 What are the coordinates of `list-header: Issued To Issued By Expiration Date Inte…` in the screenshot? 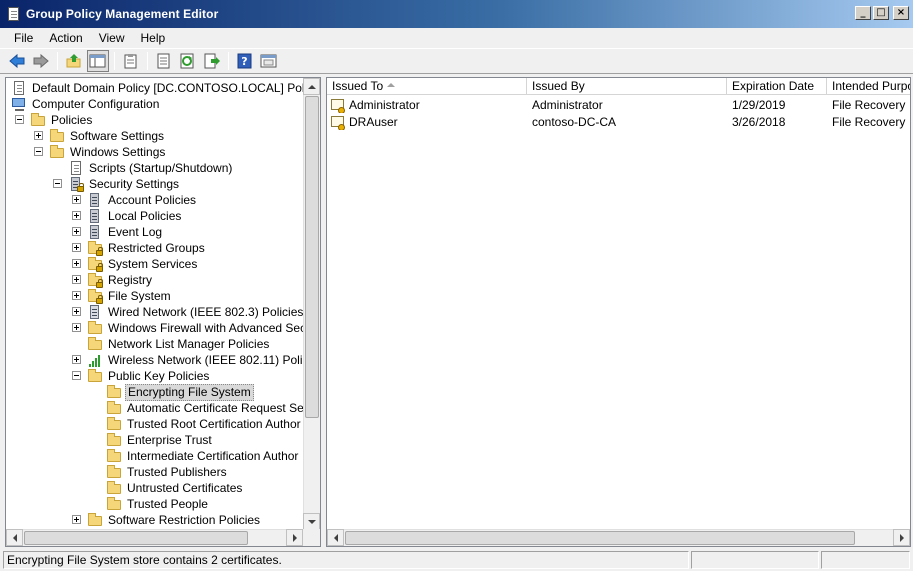 It's located at (618, 86).